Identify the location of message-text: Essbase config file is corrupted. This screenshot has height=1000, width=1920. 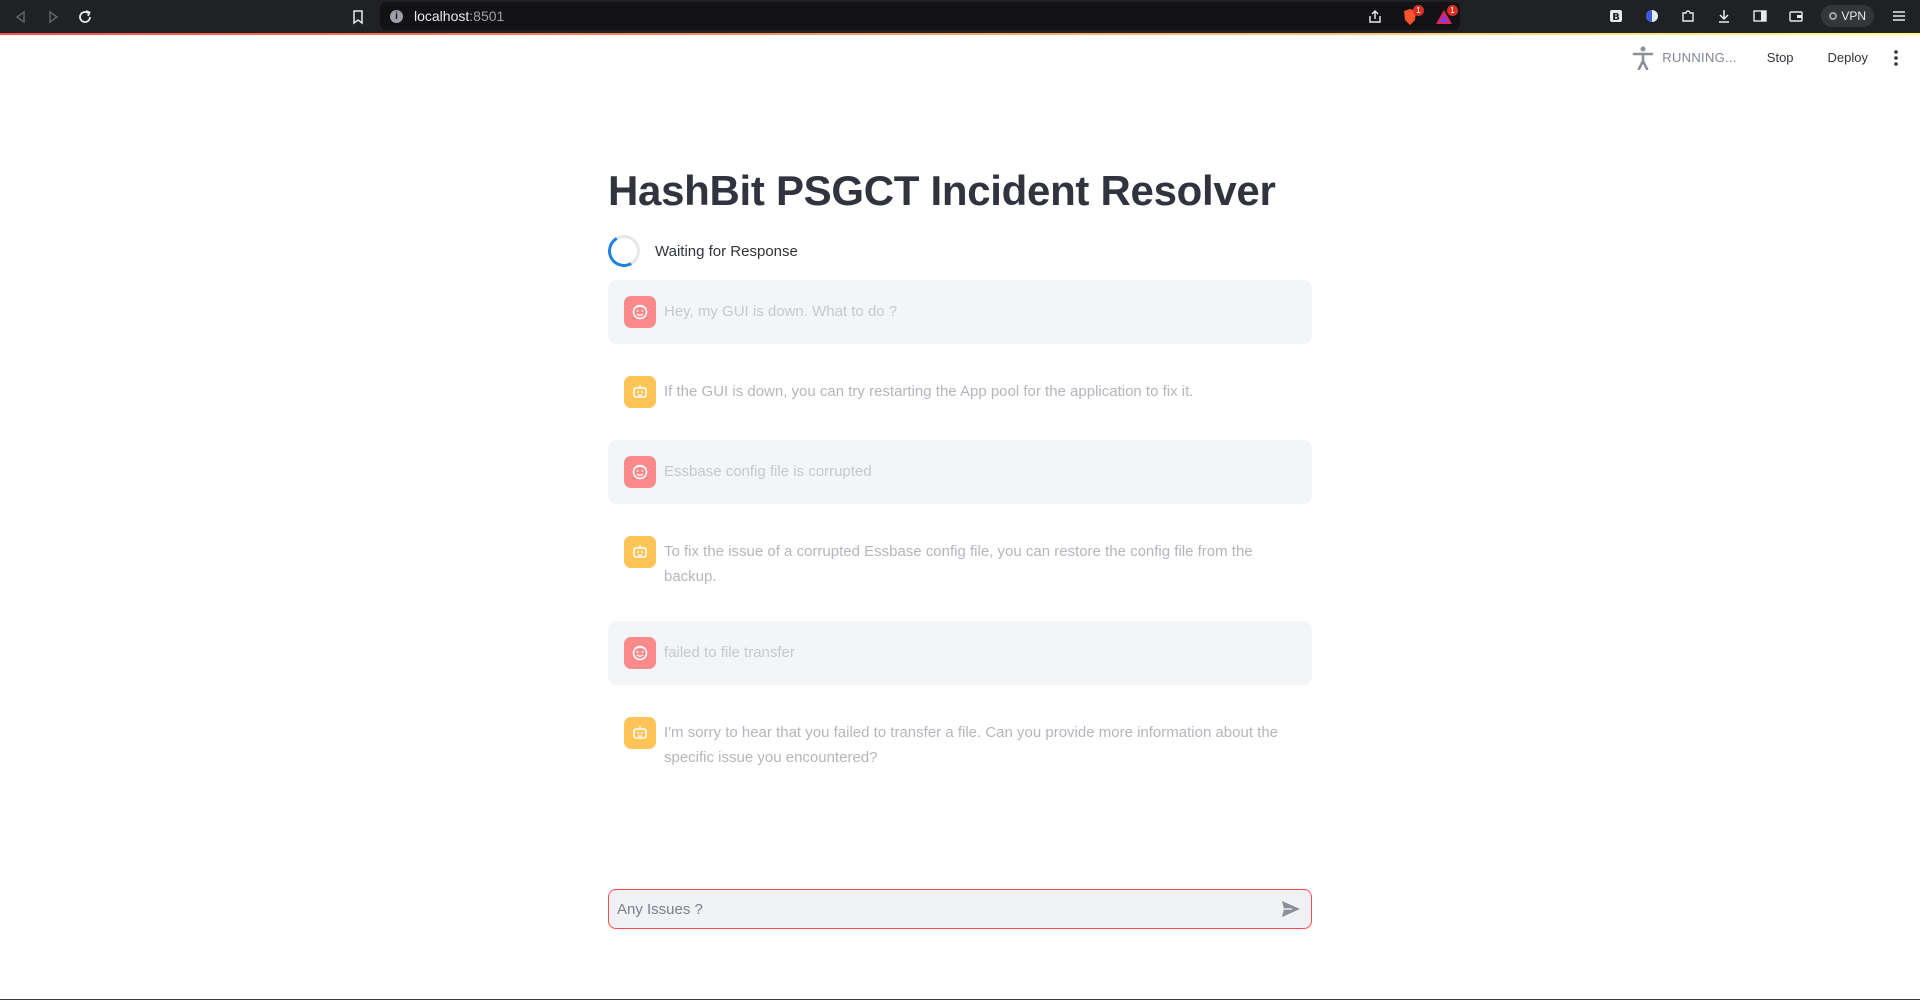
(768, 471).